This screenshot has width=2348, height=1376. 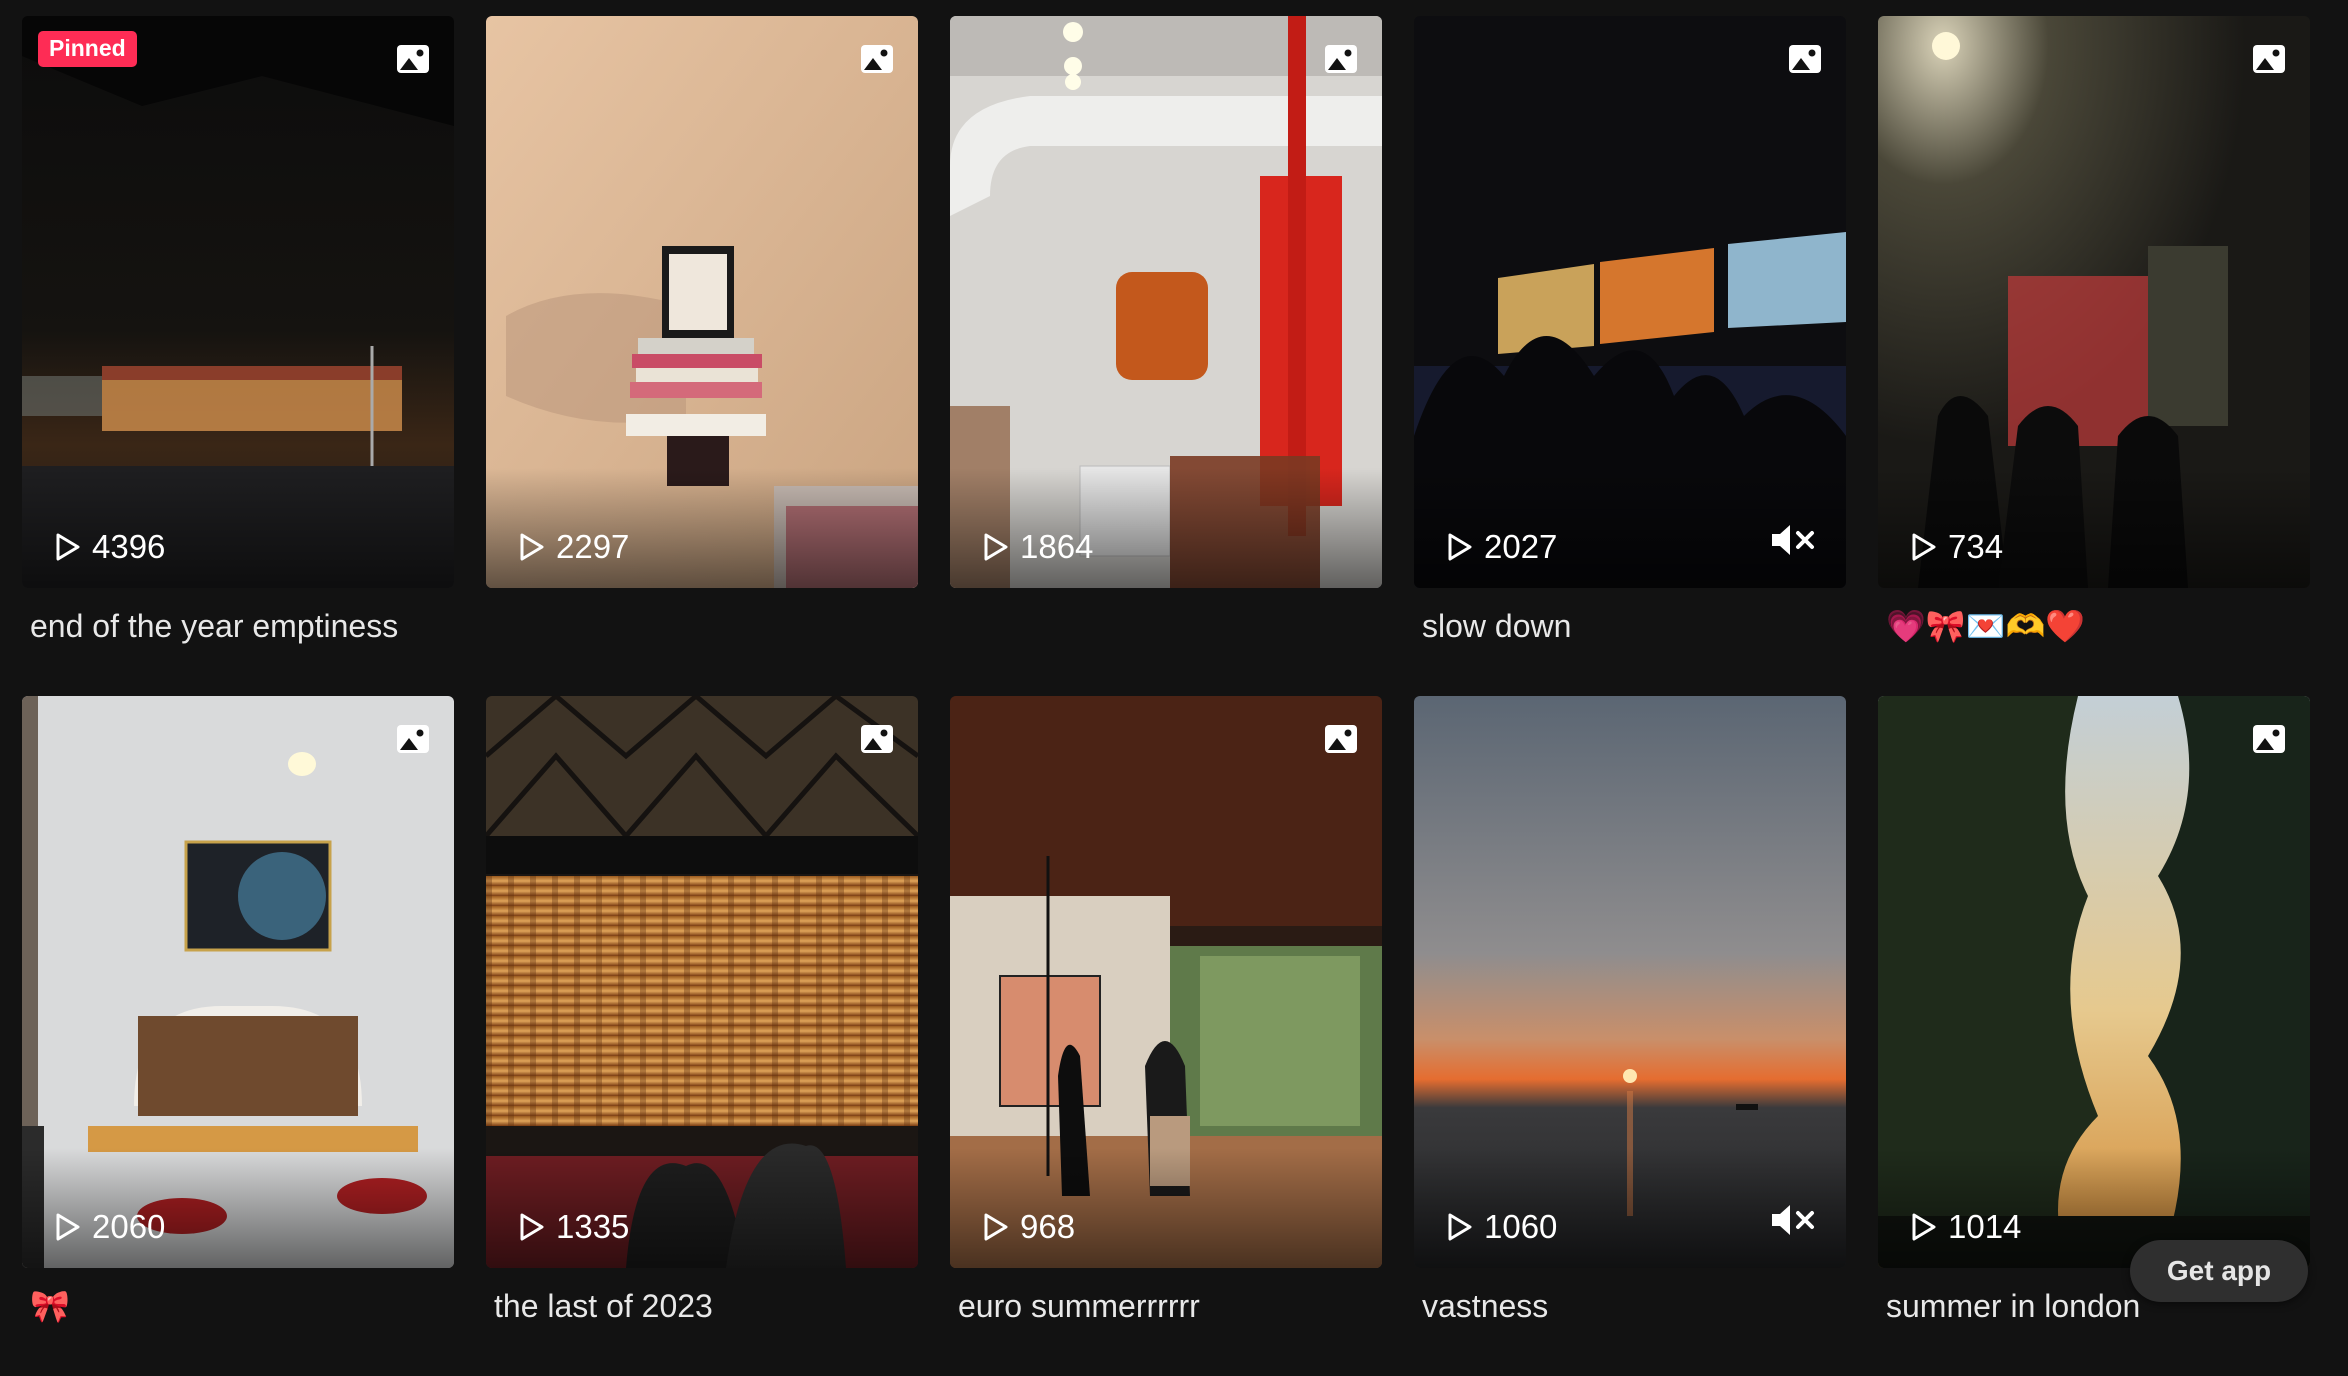 I want to click on thumbnail-night-street, so click(x=238, y=302).